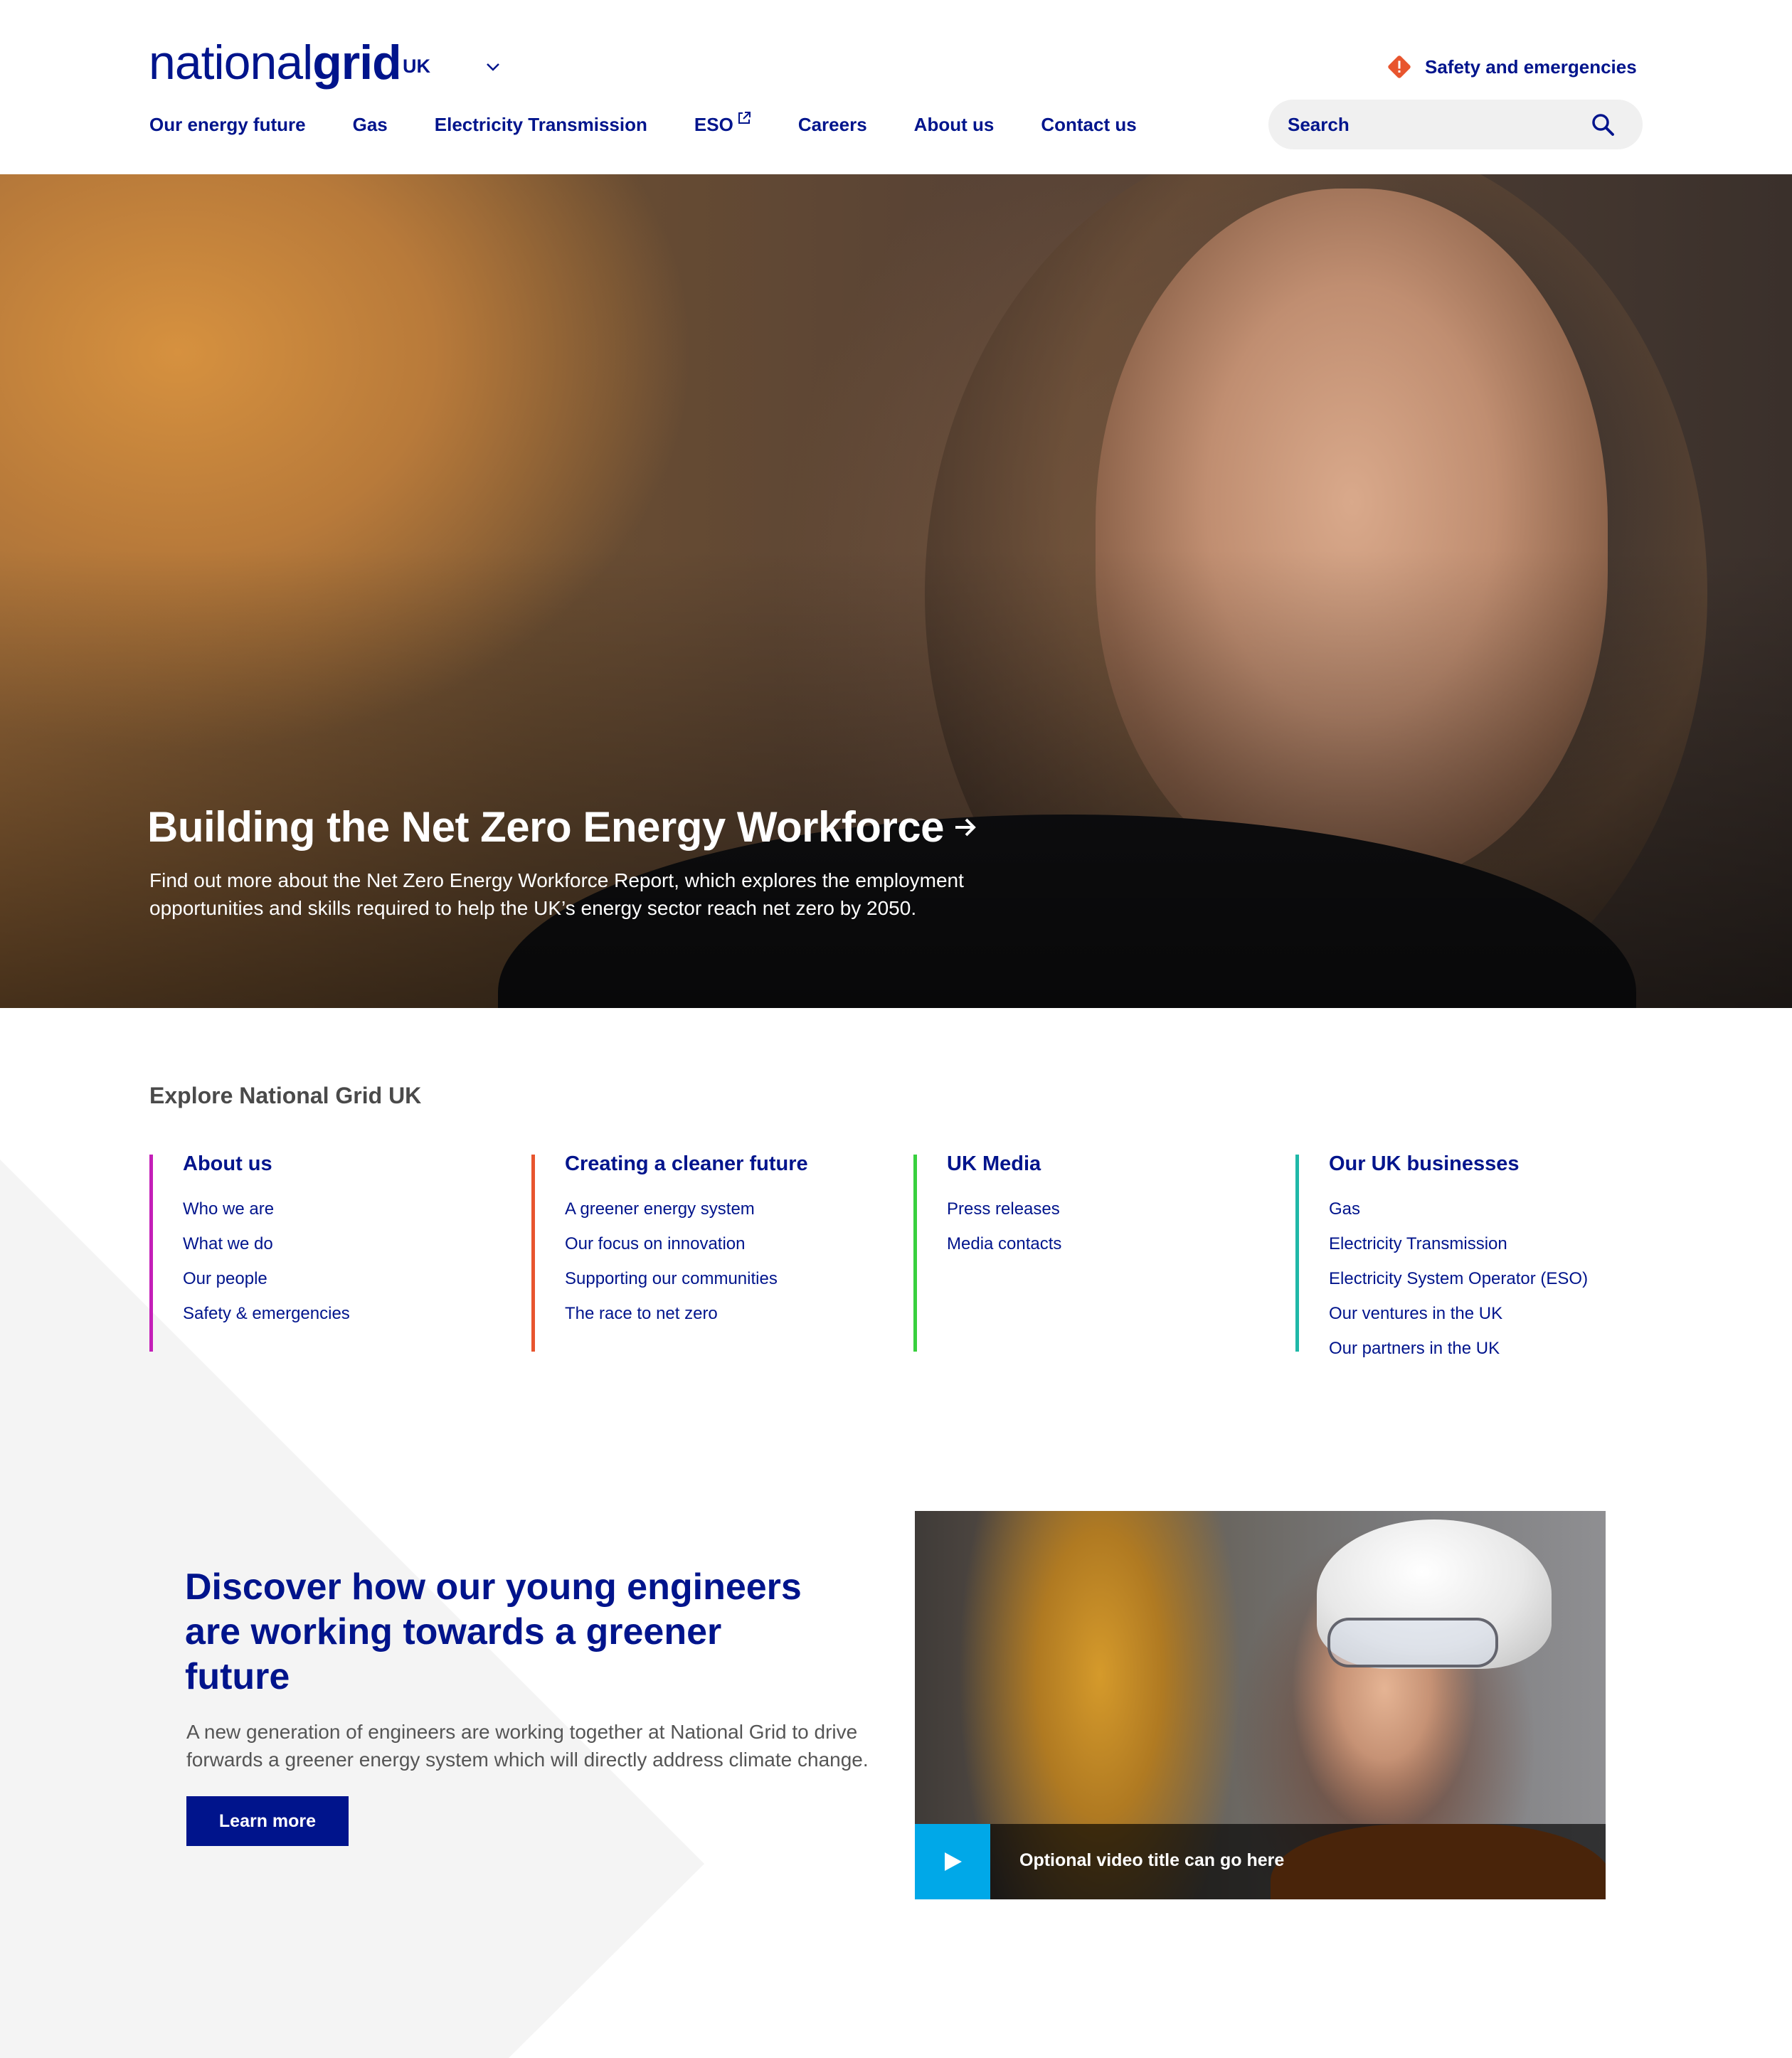 The image size is (1792, 2058). Describe the element at coordinates (1088, 125) in the screenshot. I see `nav-contact-us: Contact us` at that location.